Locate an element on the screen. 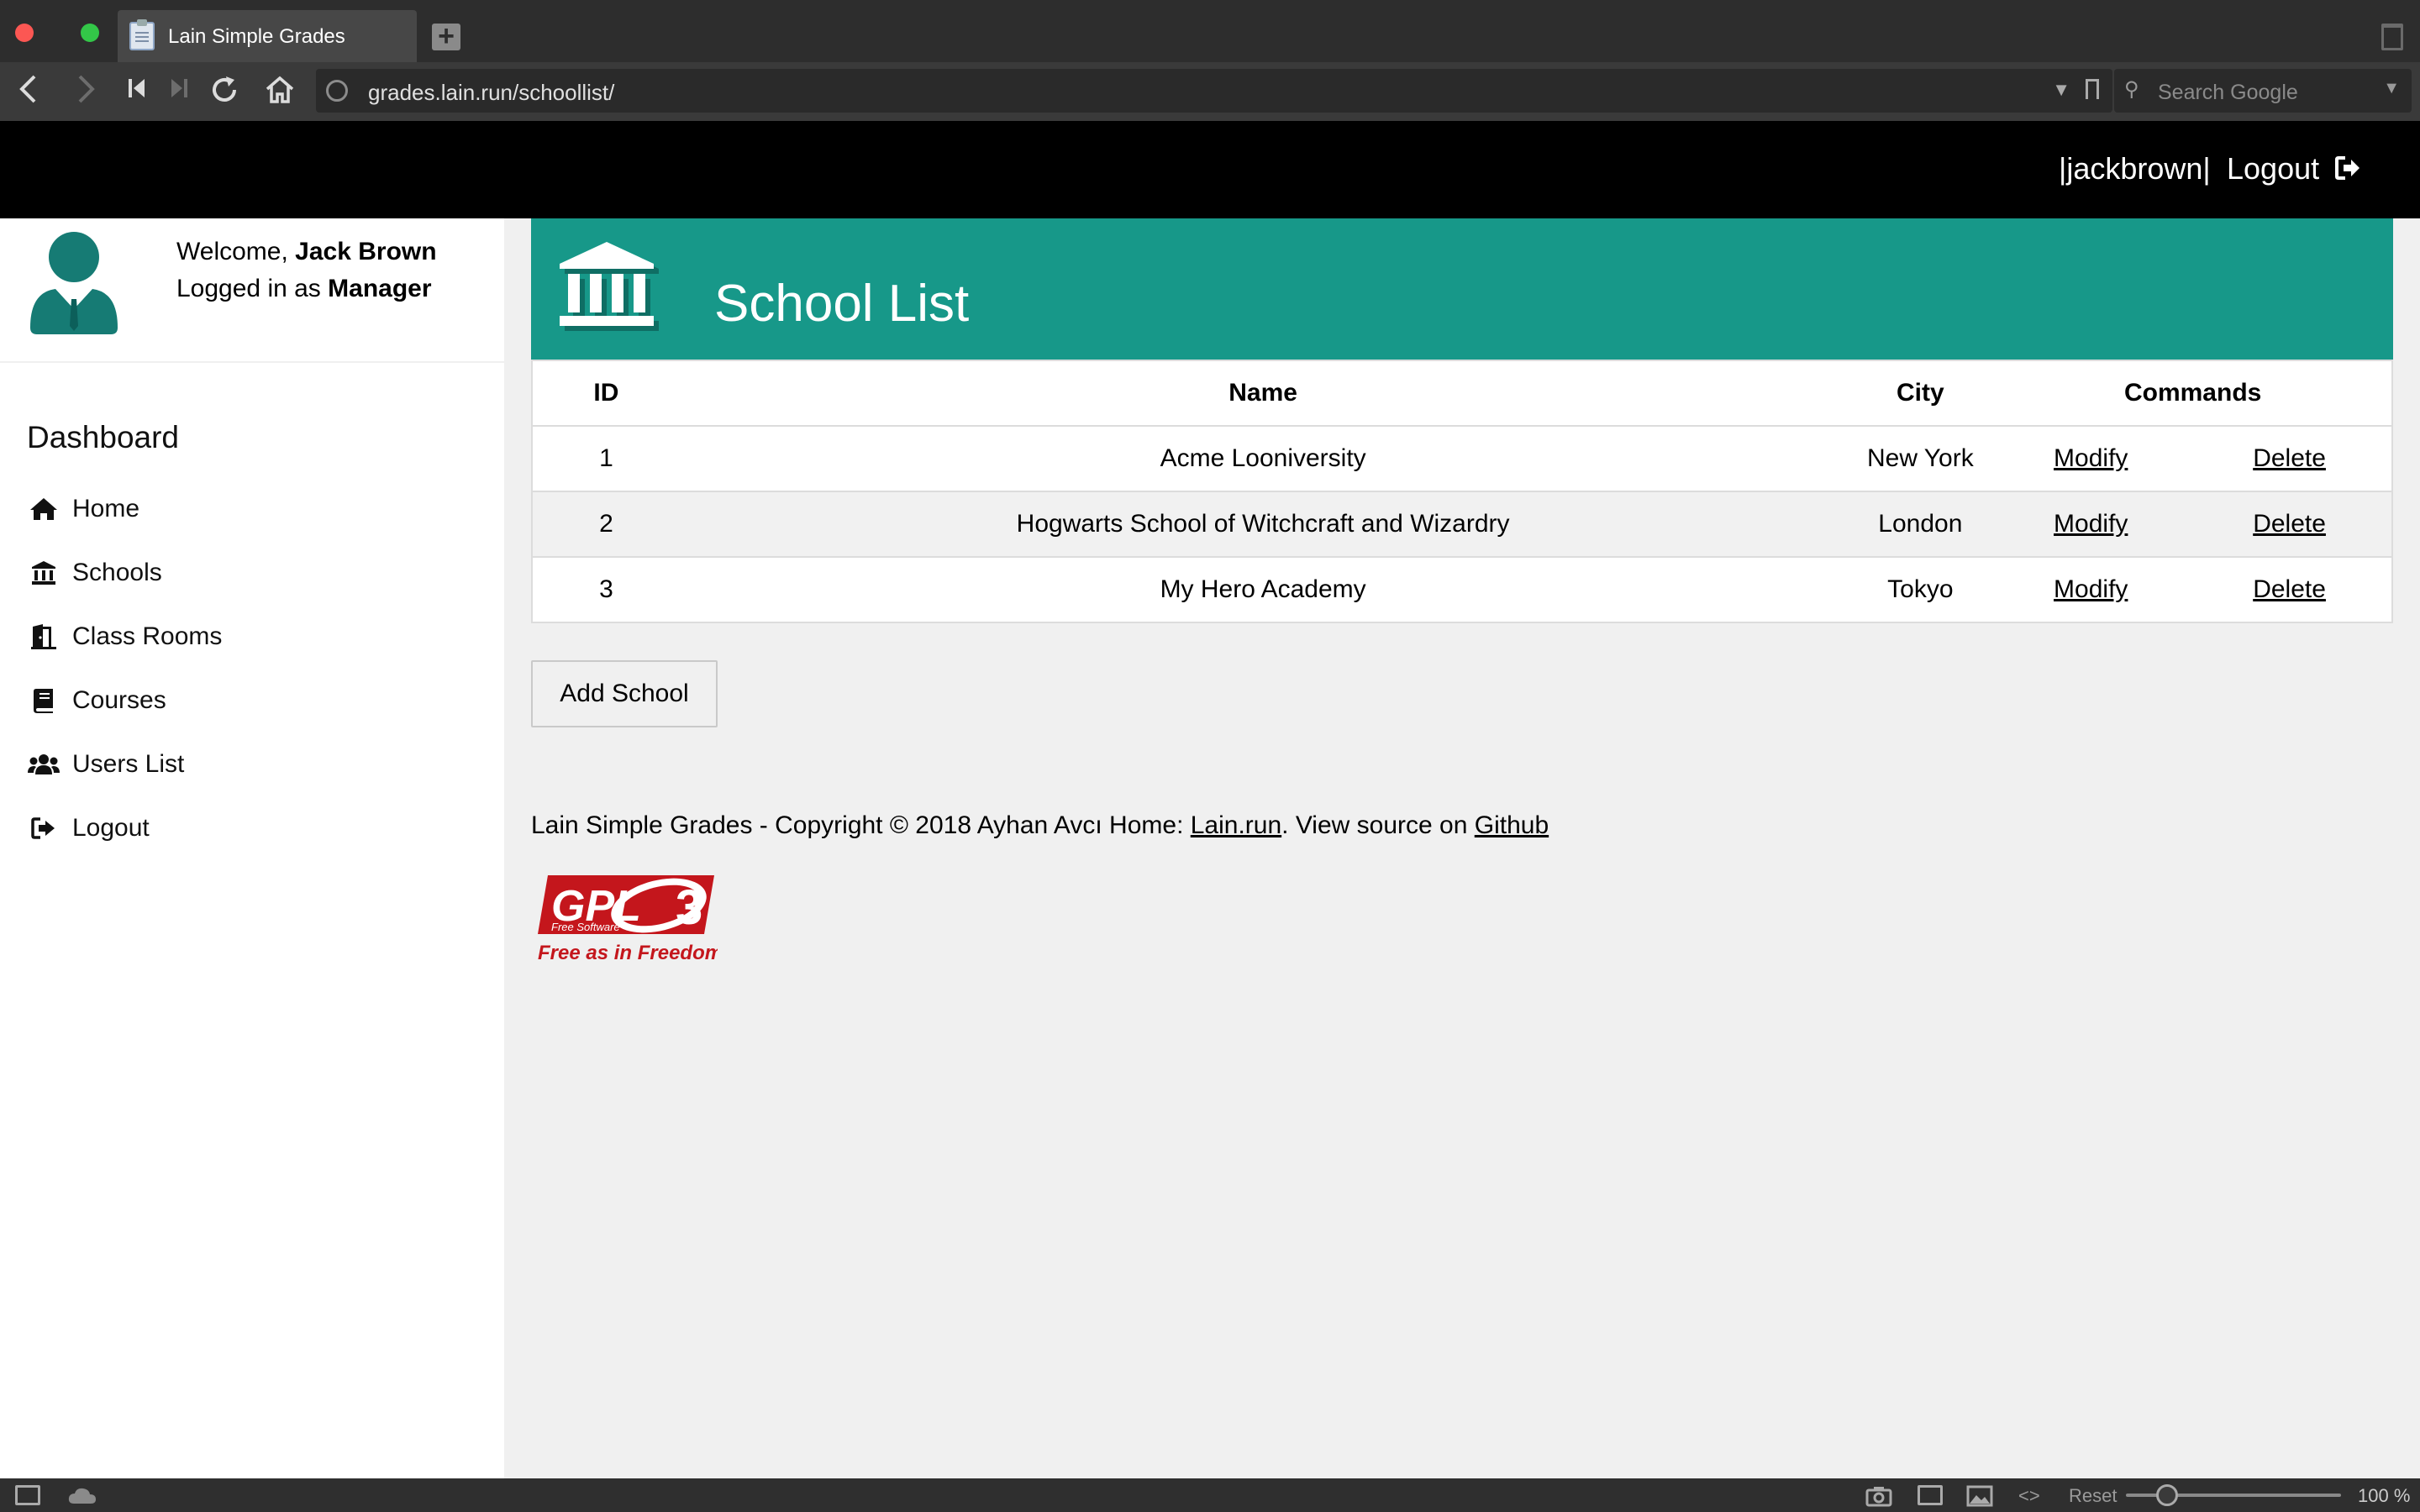  image-icon is located at coordinates (1980, 1496).